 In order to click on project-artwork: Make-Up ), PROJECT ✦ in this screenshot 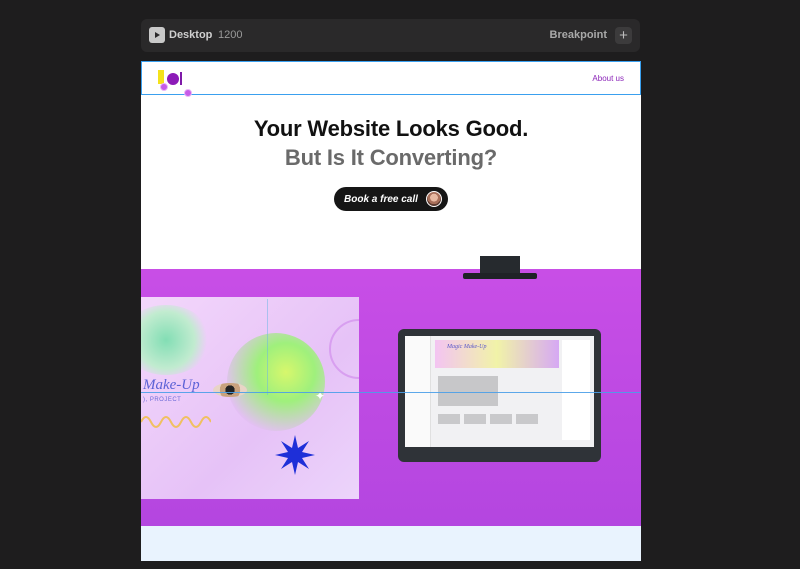, I will do `click(250, 398)`.